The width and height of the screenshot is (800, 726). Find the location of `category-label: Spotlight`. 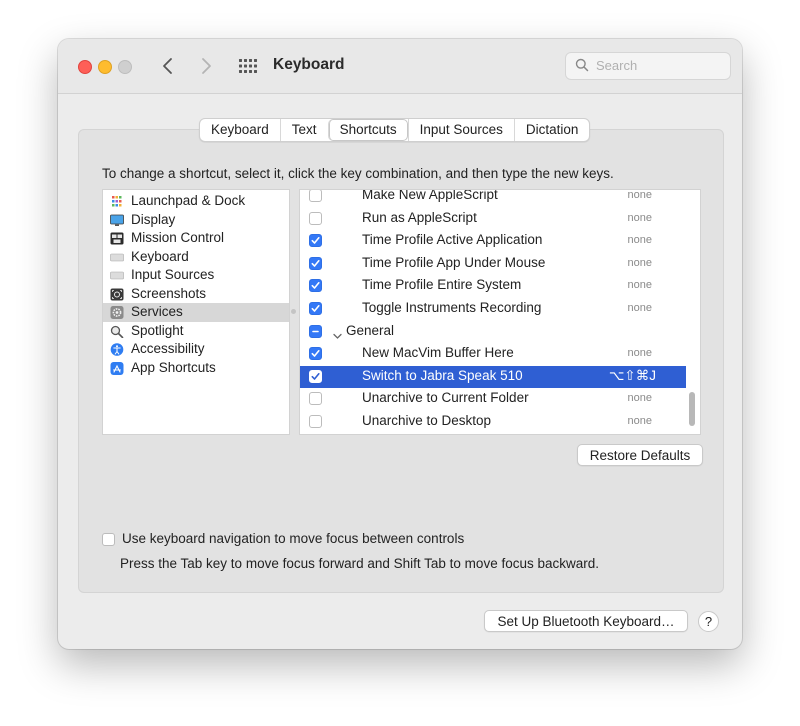

category-label: Spotlight is located at coordinates (157, 330).